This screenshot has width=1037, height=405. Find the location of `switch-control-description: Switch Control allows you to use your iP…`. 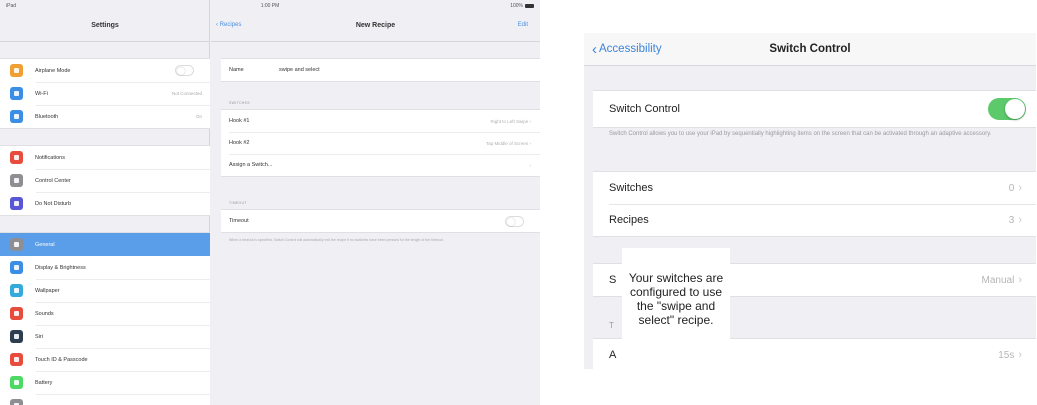

switch-control-description: Switch Control allows you to use your iP… is located at coordinates (800, 134).